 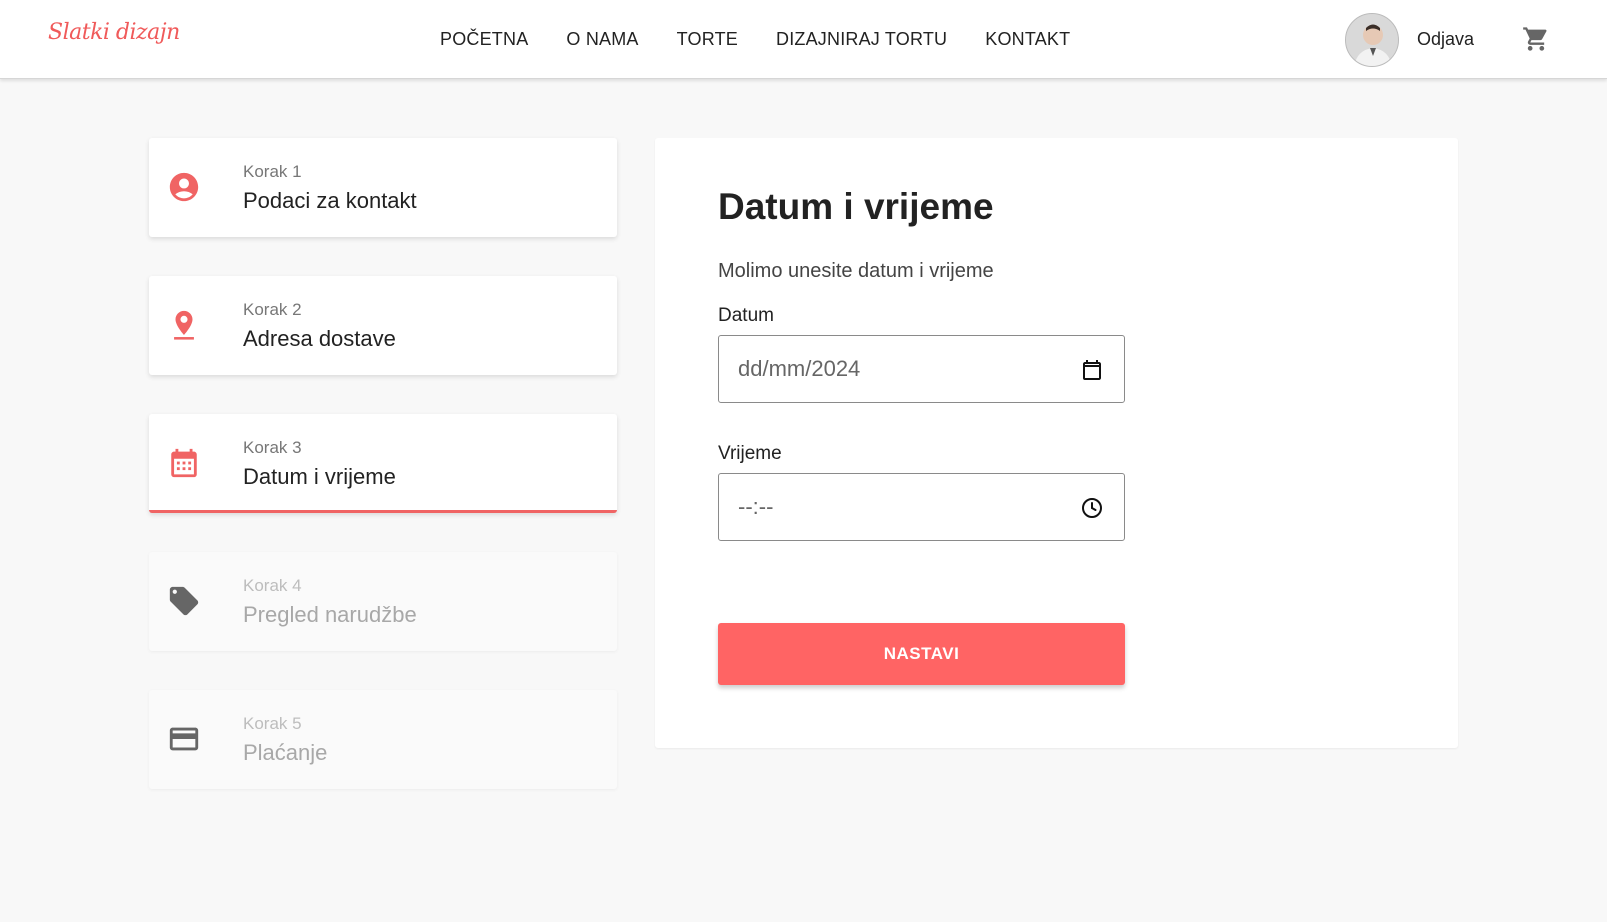 I want to click on step-label: Adresa dostave, so click(x=319, y=338).